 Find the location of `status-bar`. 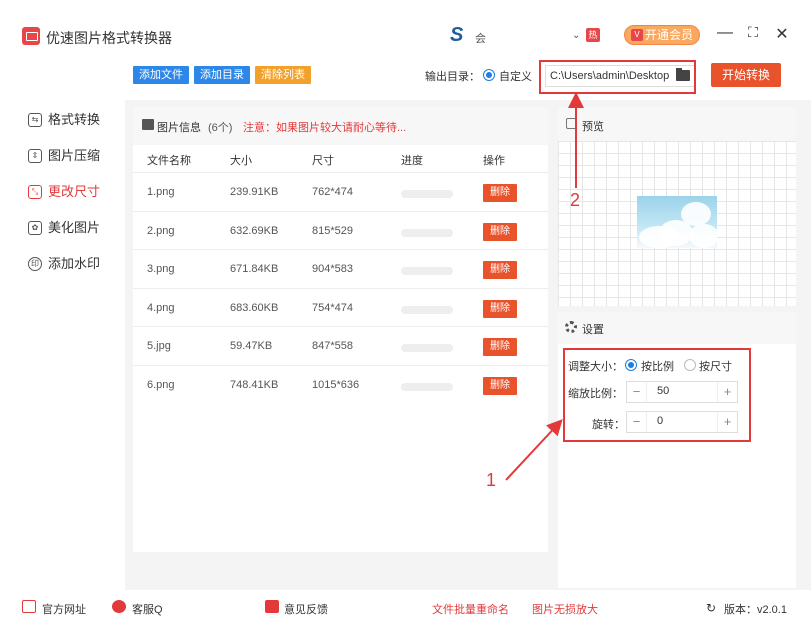

status-bar is located at coordinates (405, 616).